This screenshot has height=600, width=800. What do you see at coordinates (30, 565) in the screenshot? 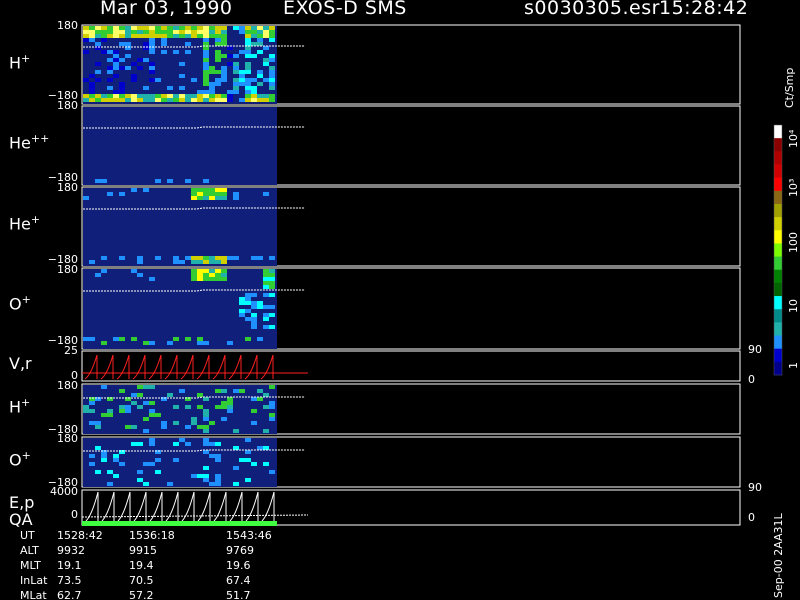
I see `ephemeris-row-label: MLT` at bounding box center [30, 565].